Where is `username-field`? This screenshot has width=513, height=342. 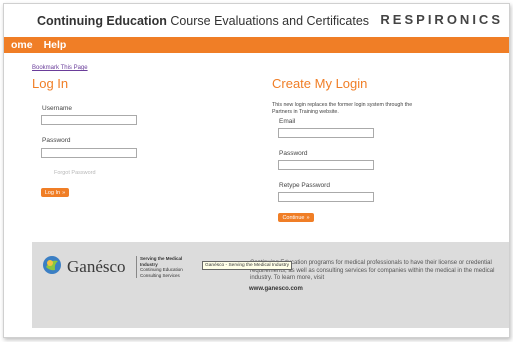 username-field is located at coordinates (89, 123).